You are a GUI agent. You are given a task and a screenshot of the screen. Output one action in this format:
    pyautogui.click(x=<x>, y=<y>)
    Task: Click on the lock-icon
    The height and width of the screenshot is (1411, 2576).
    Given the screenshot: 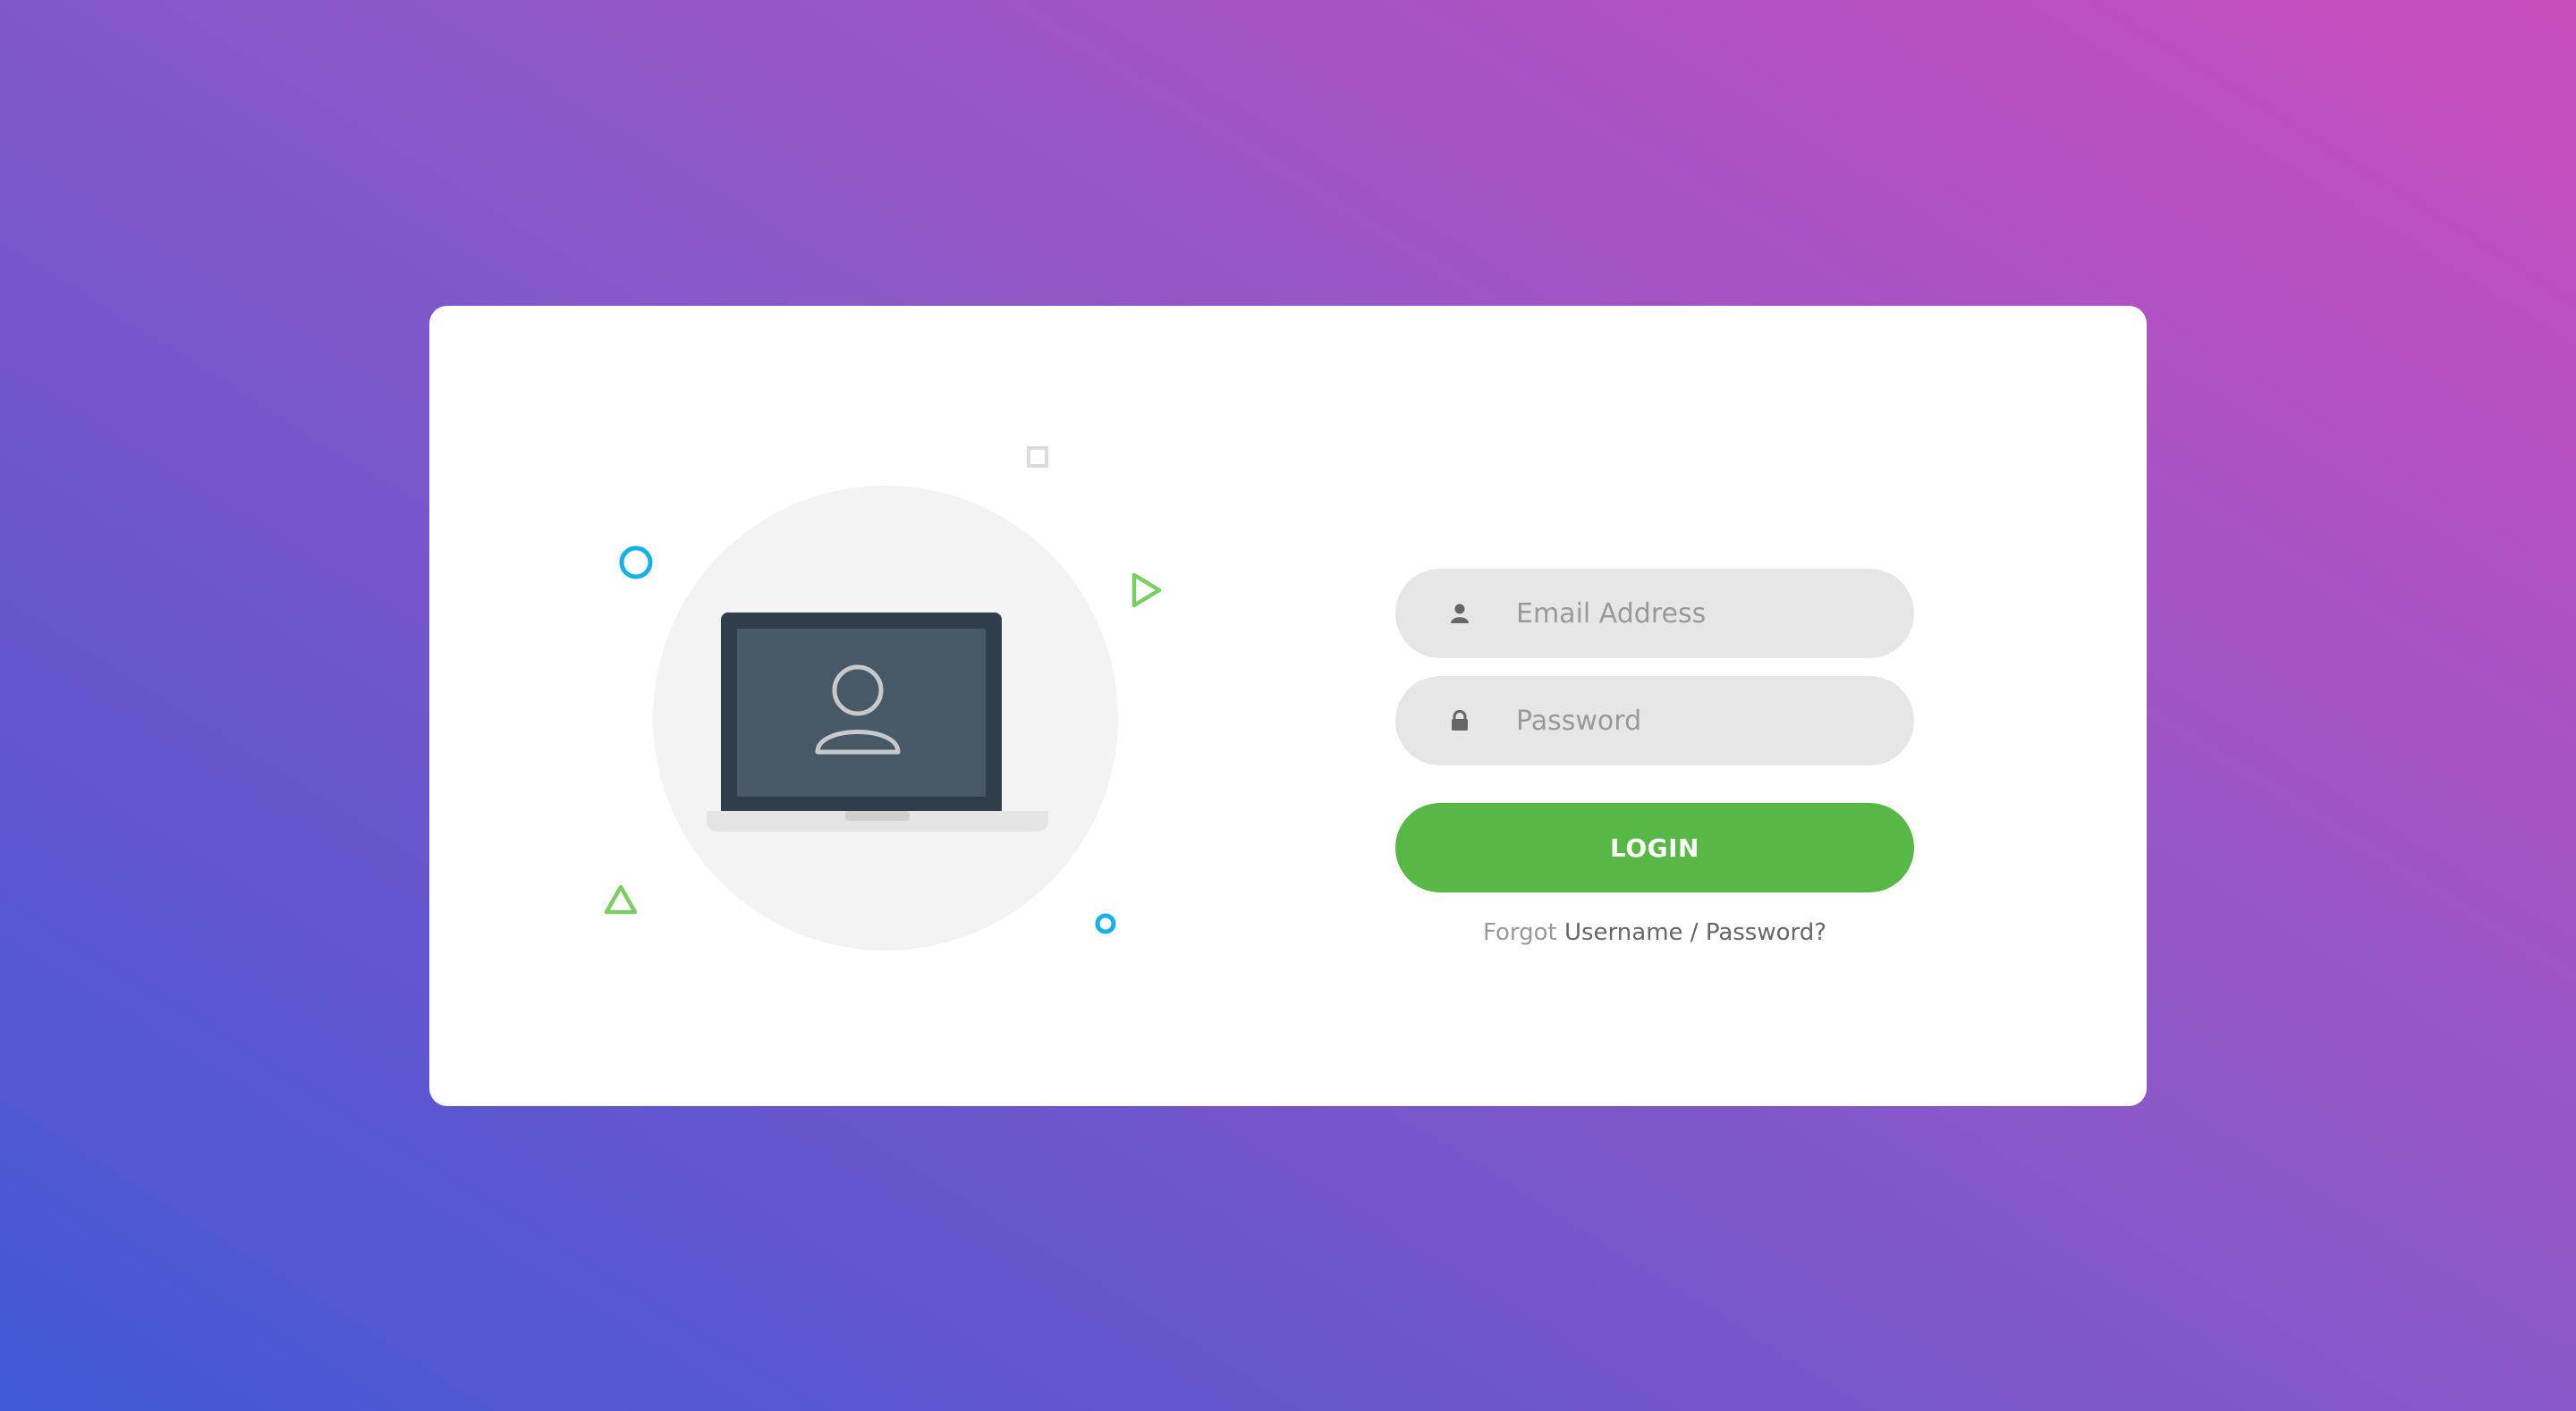 What is the action you would take?
    pyautogui.click(x=1460, y=720)
    